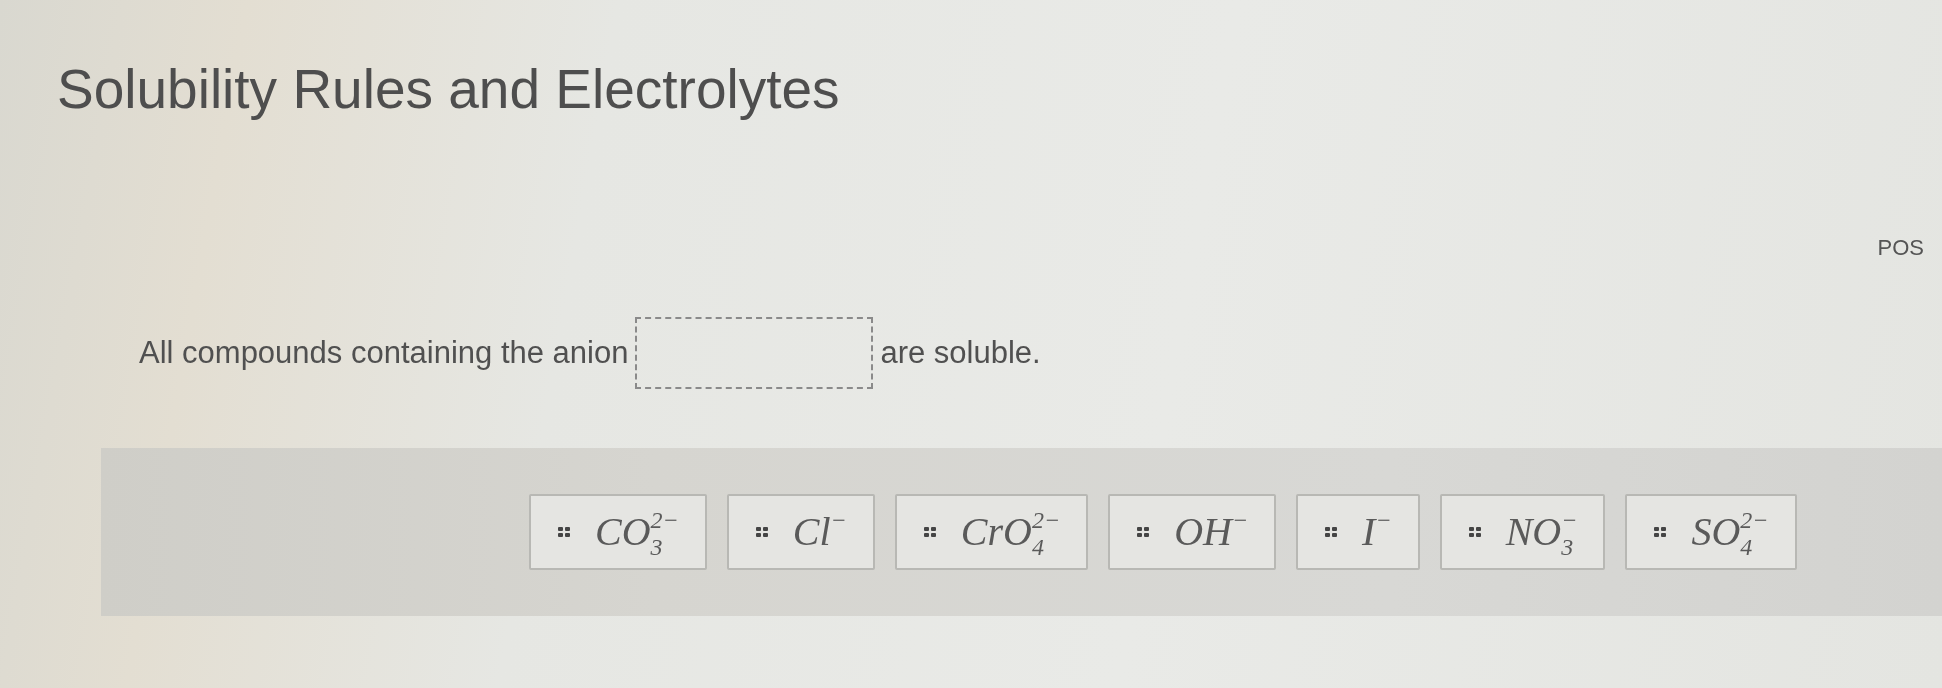  Describe the element at coordinates (1192, 532) in the screenshot. I see `ion-choice-tile: OH$^{−}$` at that location.